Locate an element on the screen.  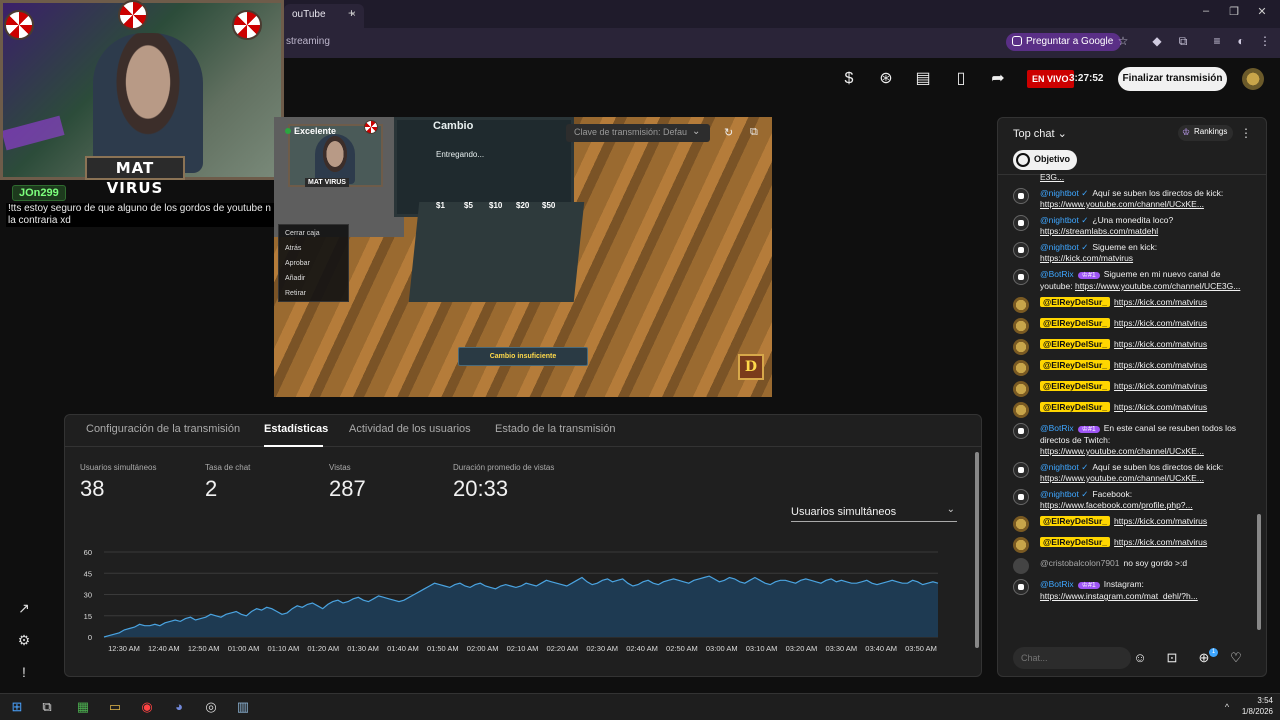
extension-icon: ◆ is located at coordinates (1157, 41).